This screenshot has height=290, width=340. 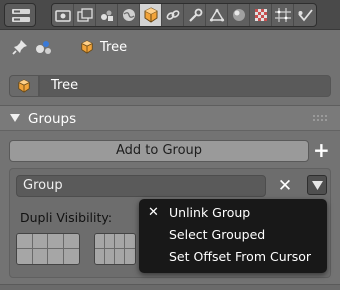 What do you see at coordinates (159, 151) in the screenshot?
I see `add-to-group-button: Add to Group` at bounding box center [159, 151].